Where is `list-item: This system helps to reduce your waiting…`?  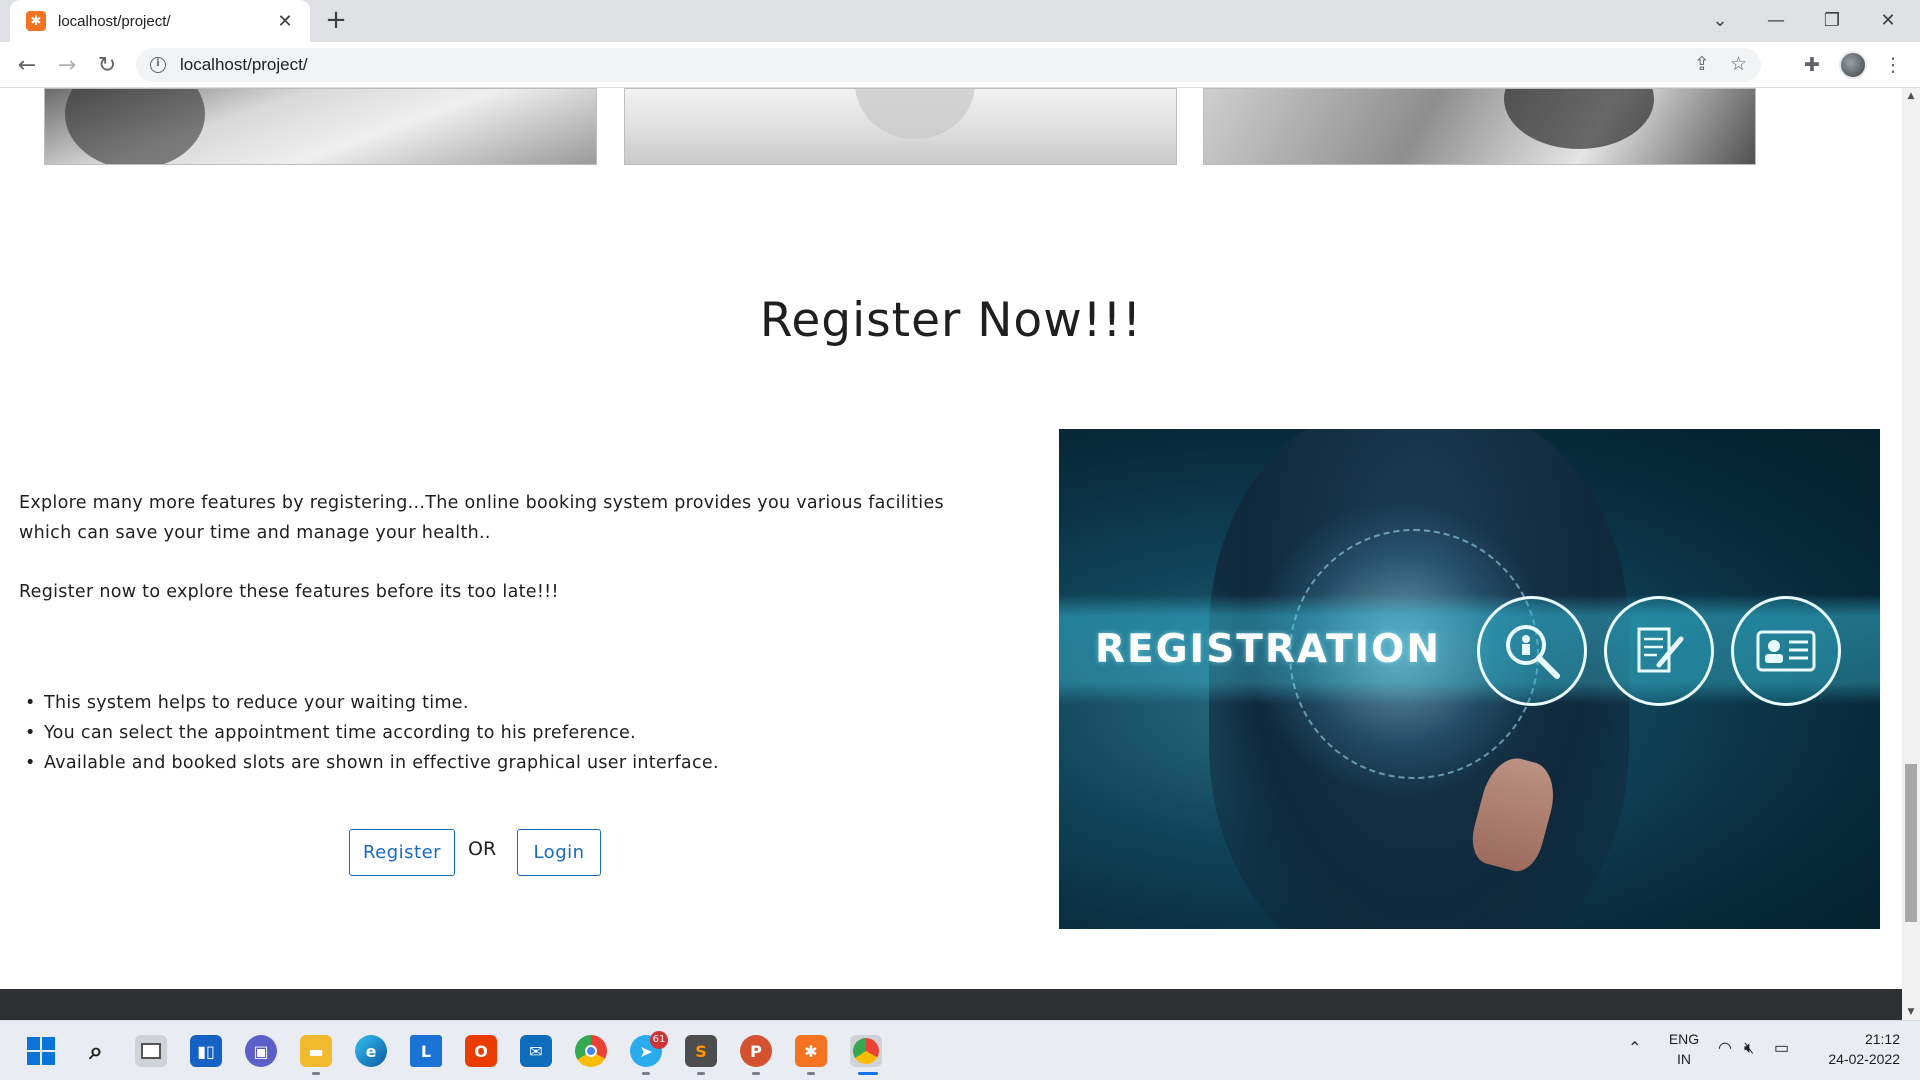
list-item: This system helps to reduce your waiting… is located at coordinates (369, 703).